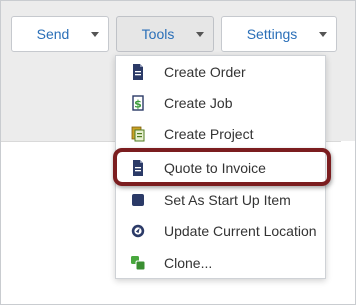 This screenshot has width=356, height=305. Describe the element at coordinates (138, 200) in the screenshot. I see `square-icon` at that location.